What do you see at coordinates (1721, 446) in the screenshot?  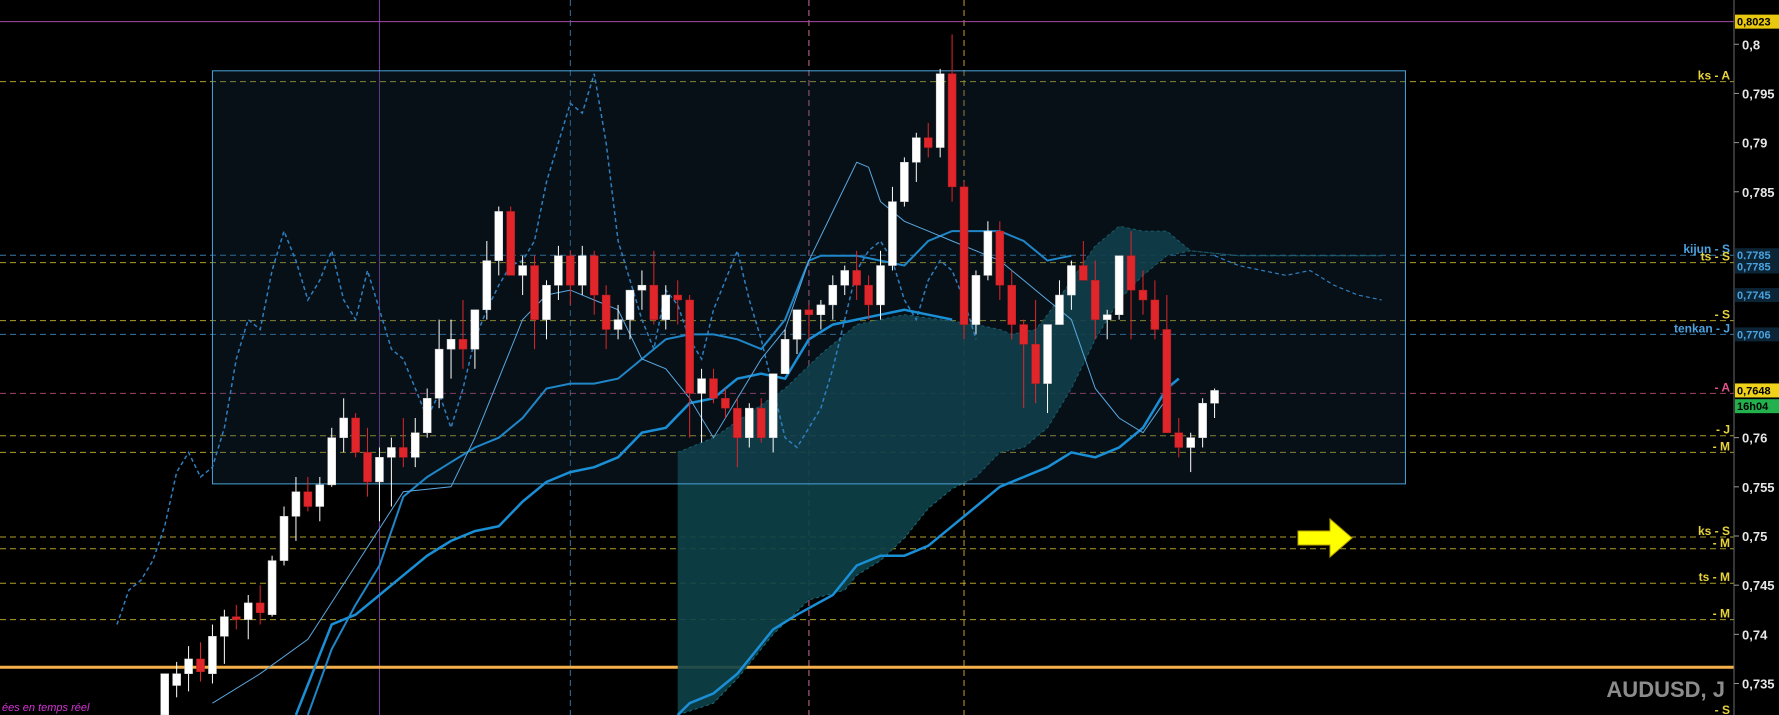 I see `level-label-7: - M` at bounding box center [1721, 446].